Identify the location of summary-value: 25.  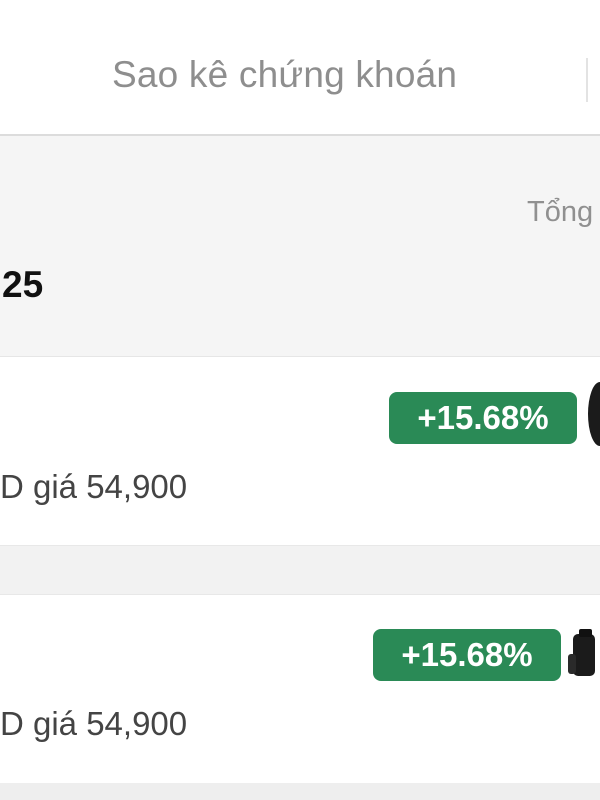
(23, 284).